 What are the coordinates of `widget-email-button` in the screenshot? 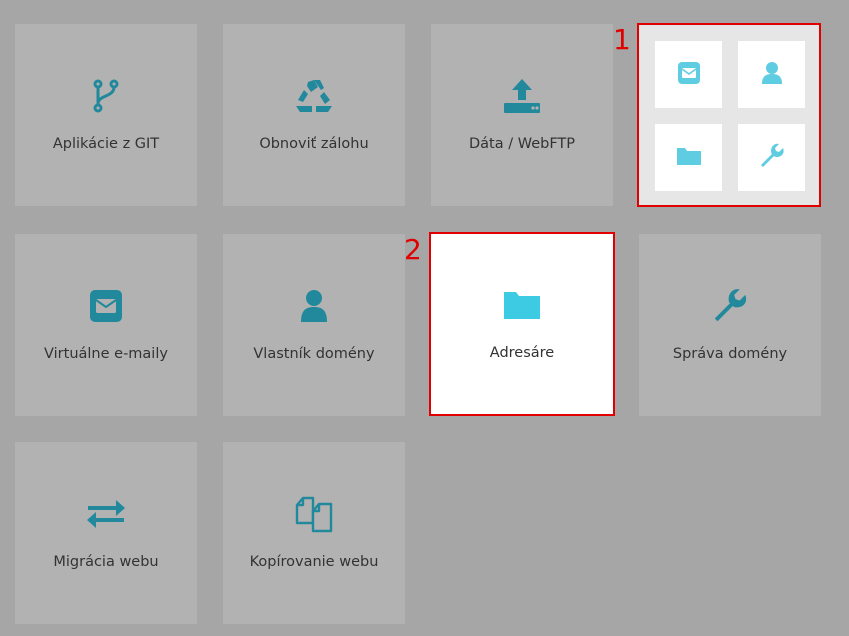 It's located at (688, 74).